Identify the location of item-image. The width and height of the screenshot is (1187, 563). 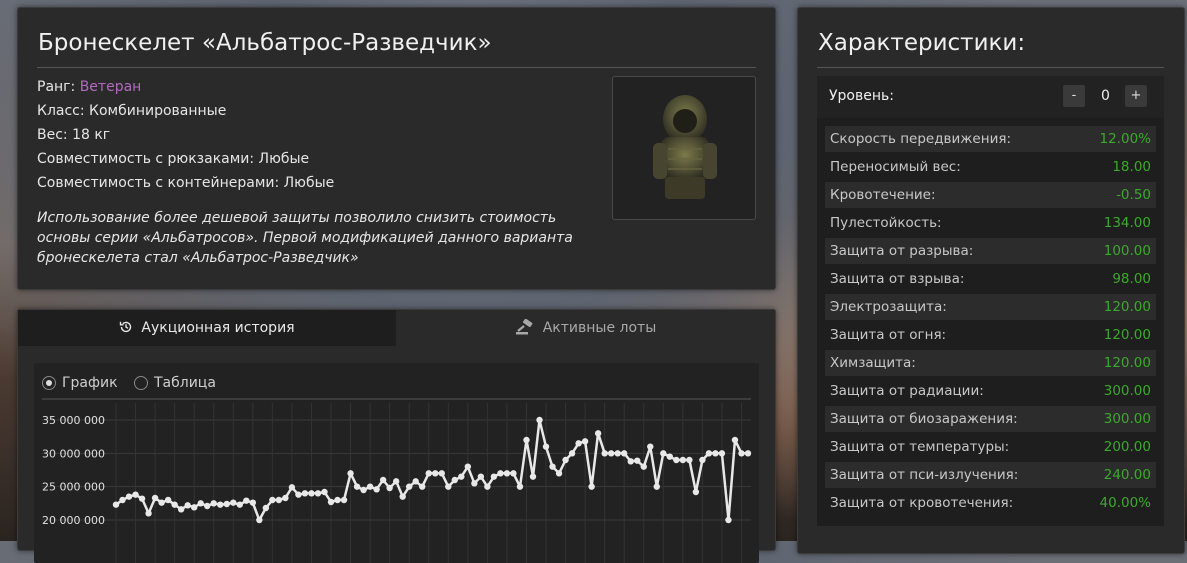
(684, 148).